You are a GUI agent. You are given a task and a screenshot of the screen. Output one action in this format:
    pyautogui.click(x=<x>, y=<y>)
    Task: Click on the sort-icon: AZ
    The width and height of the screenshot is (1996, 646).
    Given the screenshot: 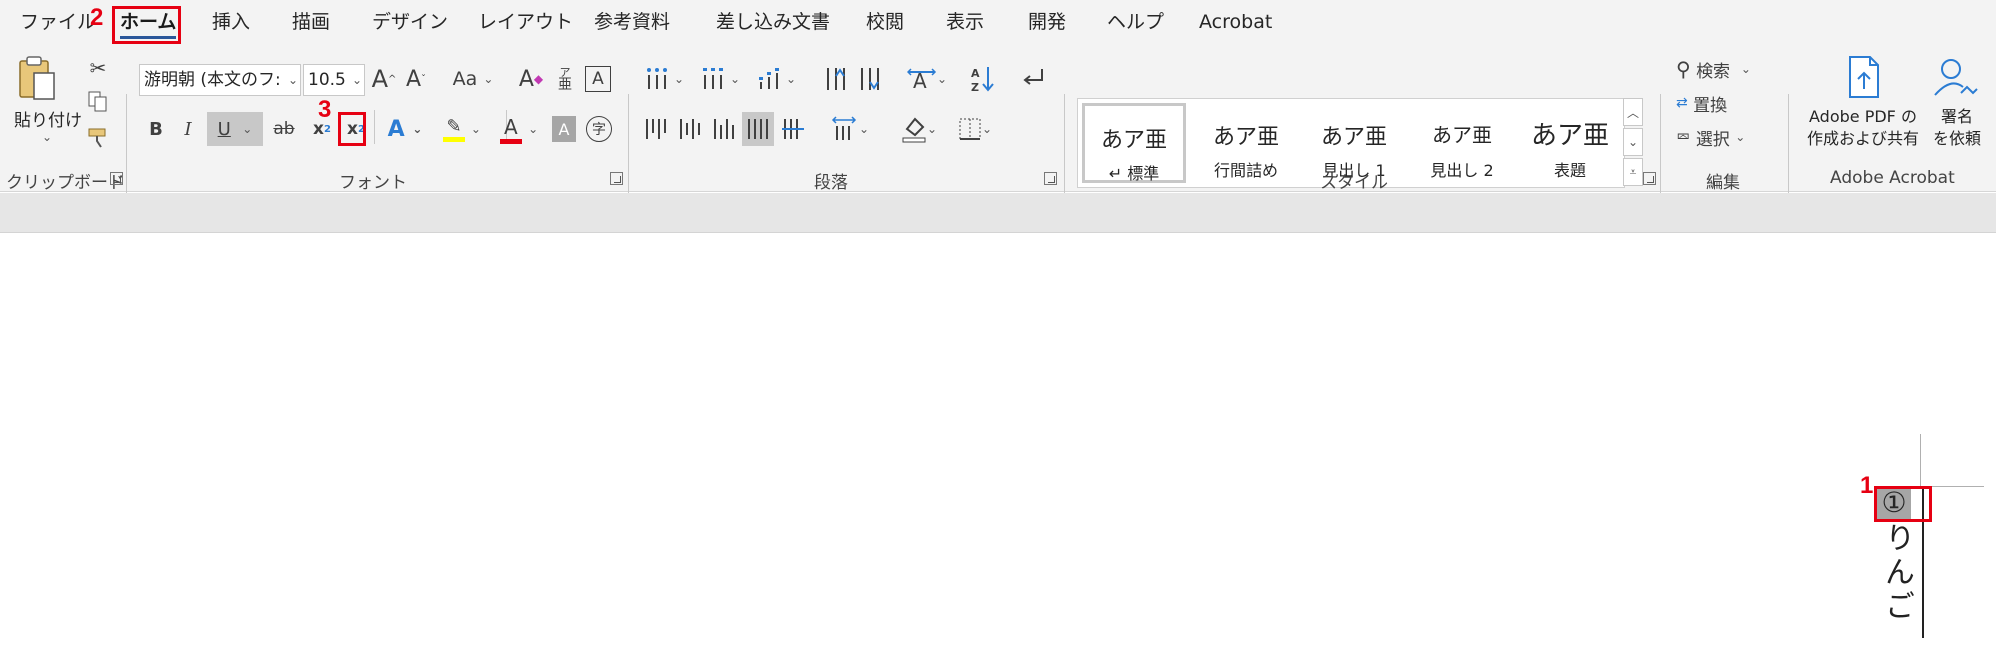 What is the action you would take?
    pyautogui.click(x=983, y=79)
    